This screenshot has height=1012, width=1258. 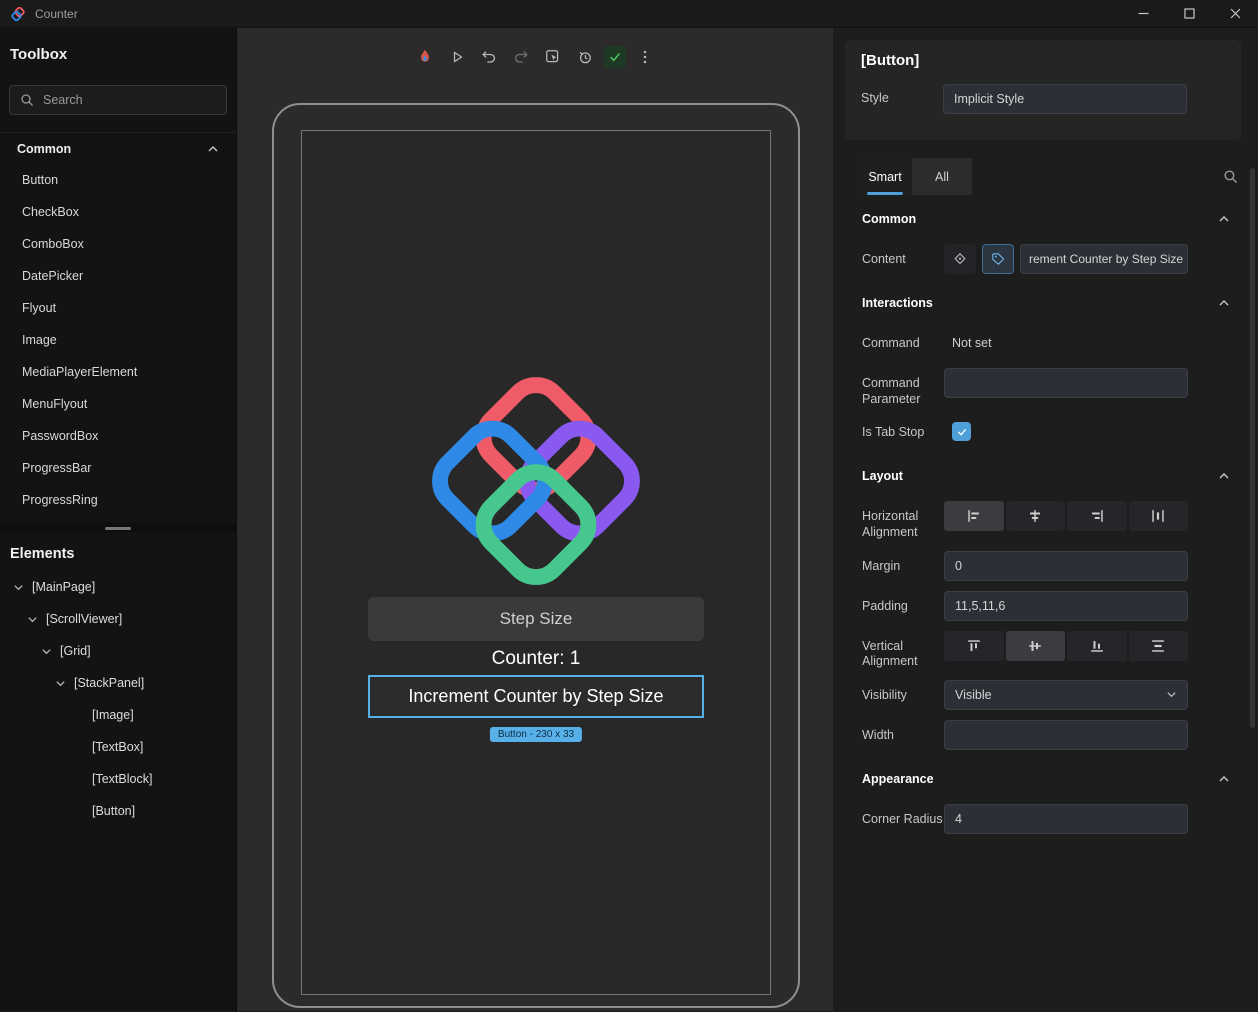 I want to click on tree-item-grid: [Grid], so click(x=118, y=651).